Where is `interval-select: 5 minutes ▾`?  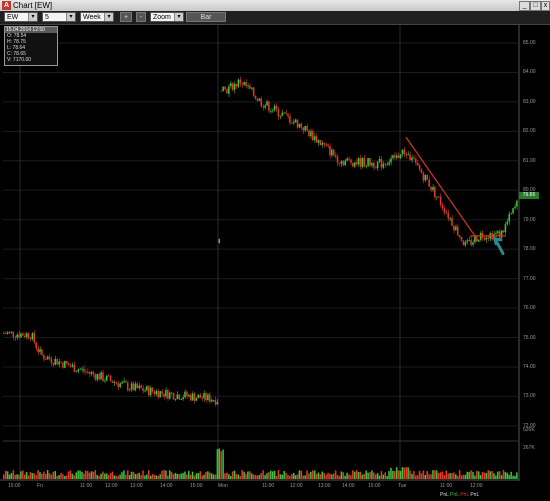
interval-select: 5 minutes ▾ is located at coordinates (59, 21).